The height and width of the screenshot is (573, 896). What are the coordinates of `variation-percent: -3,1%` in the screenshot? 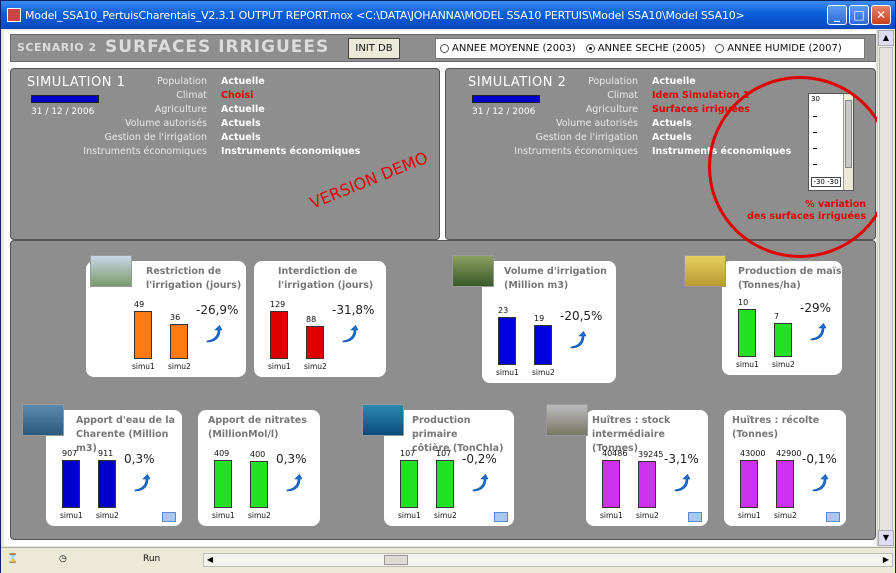 It's located at (681, 459).